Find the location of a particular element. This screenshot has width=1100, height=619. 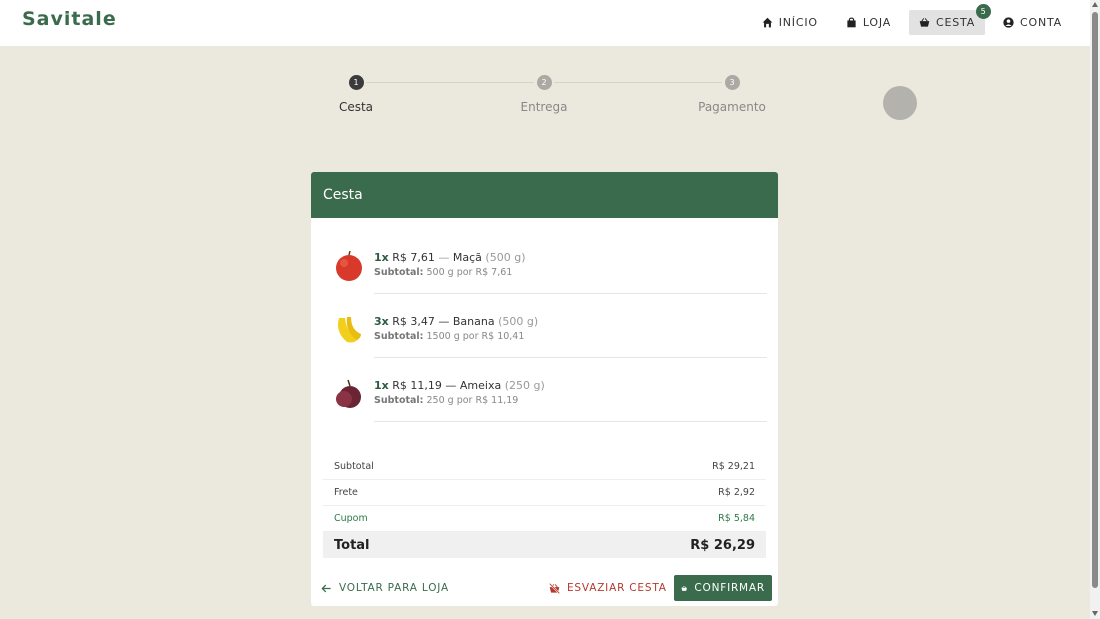

loading-avatar is located at coordinates (900, 103).